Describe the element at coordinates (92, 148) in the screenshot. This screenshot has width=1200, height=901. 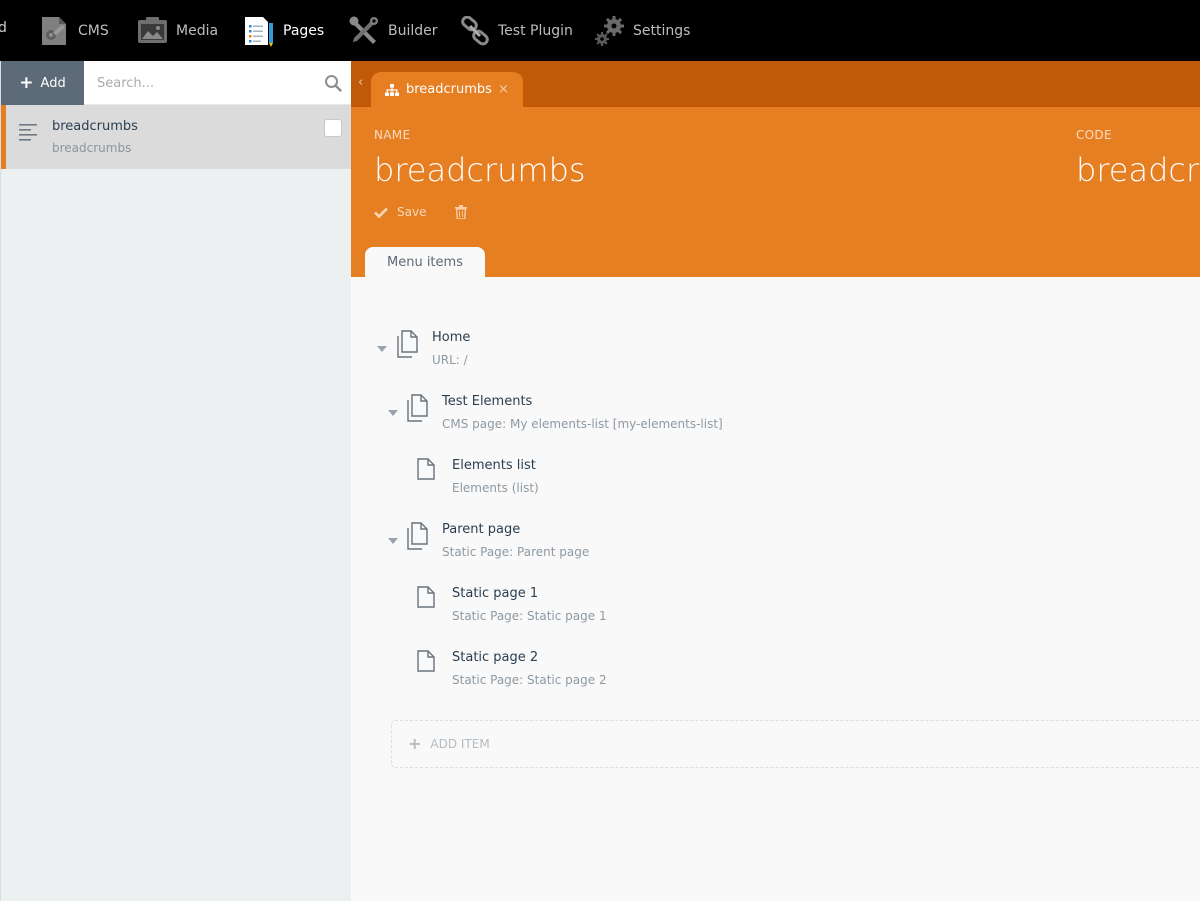
I see `list-item-subtitle: breadcrumbs` at that location.